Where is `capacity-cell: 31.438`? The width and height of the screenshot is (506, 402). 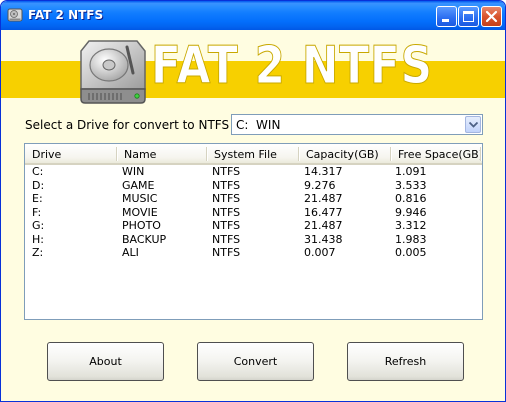
capacity-cell: 31.438 is located at coordinates (323, 239).